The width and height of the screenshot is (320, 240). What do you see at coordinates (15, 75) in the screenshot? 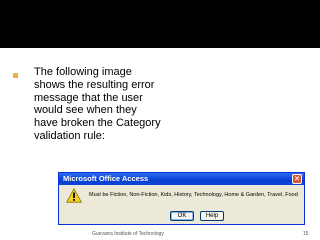
I see `bullet-marker` at bounding box center [15, 75].